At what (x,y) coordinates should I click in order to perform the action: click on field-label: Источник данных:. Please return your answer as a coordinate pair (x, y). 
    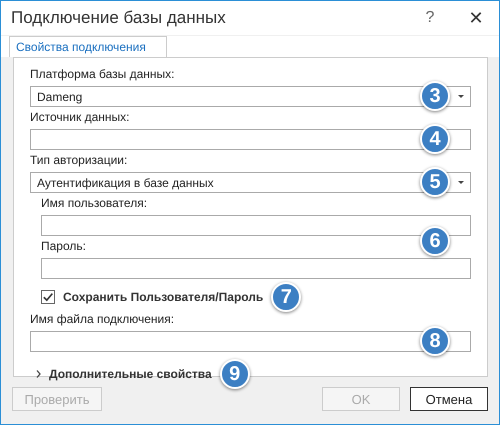
    Looking at the image, I should click on (80, 117).